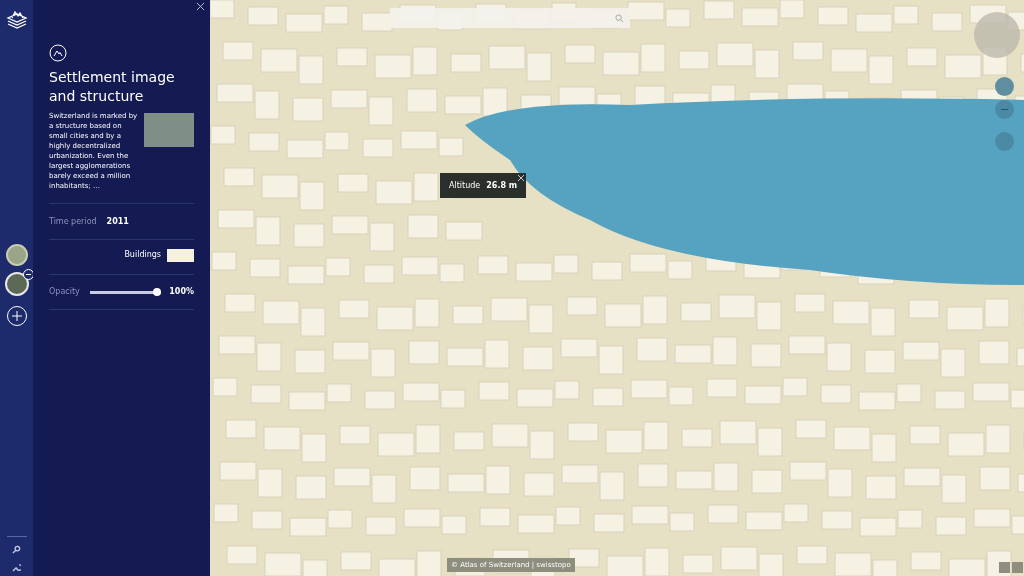  What do you see at coordinates (65, 292) in the screenshot?
I see `opacity-label: Opacity` at bounding box center [65, 292].